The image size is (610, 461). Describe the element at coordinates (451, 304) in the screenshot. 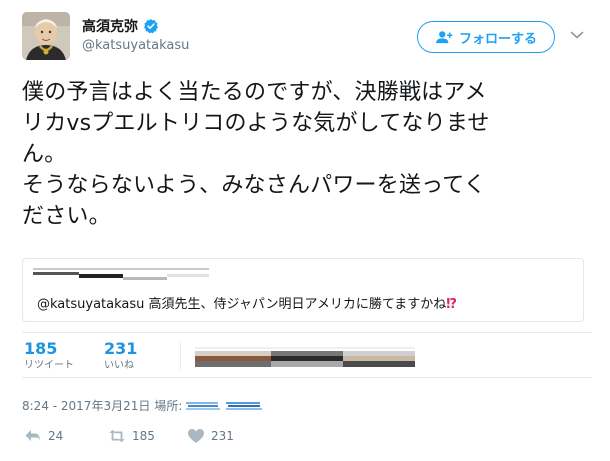

I see `exclamation-question-icon: ⁉` at that location.